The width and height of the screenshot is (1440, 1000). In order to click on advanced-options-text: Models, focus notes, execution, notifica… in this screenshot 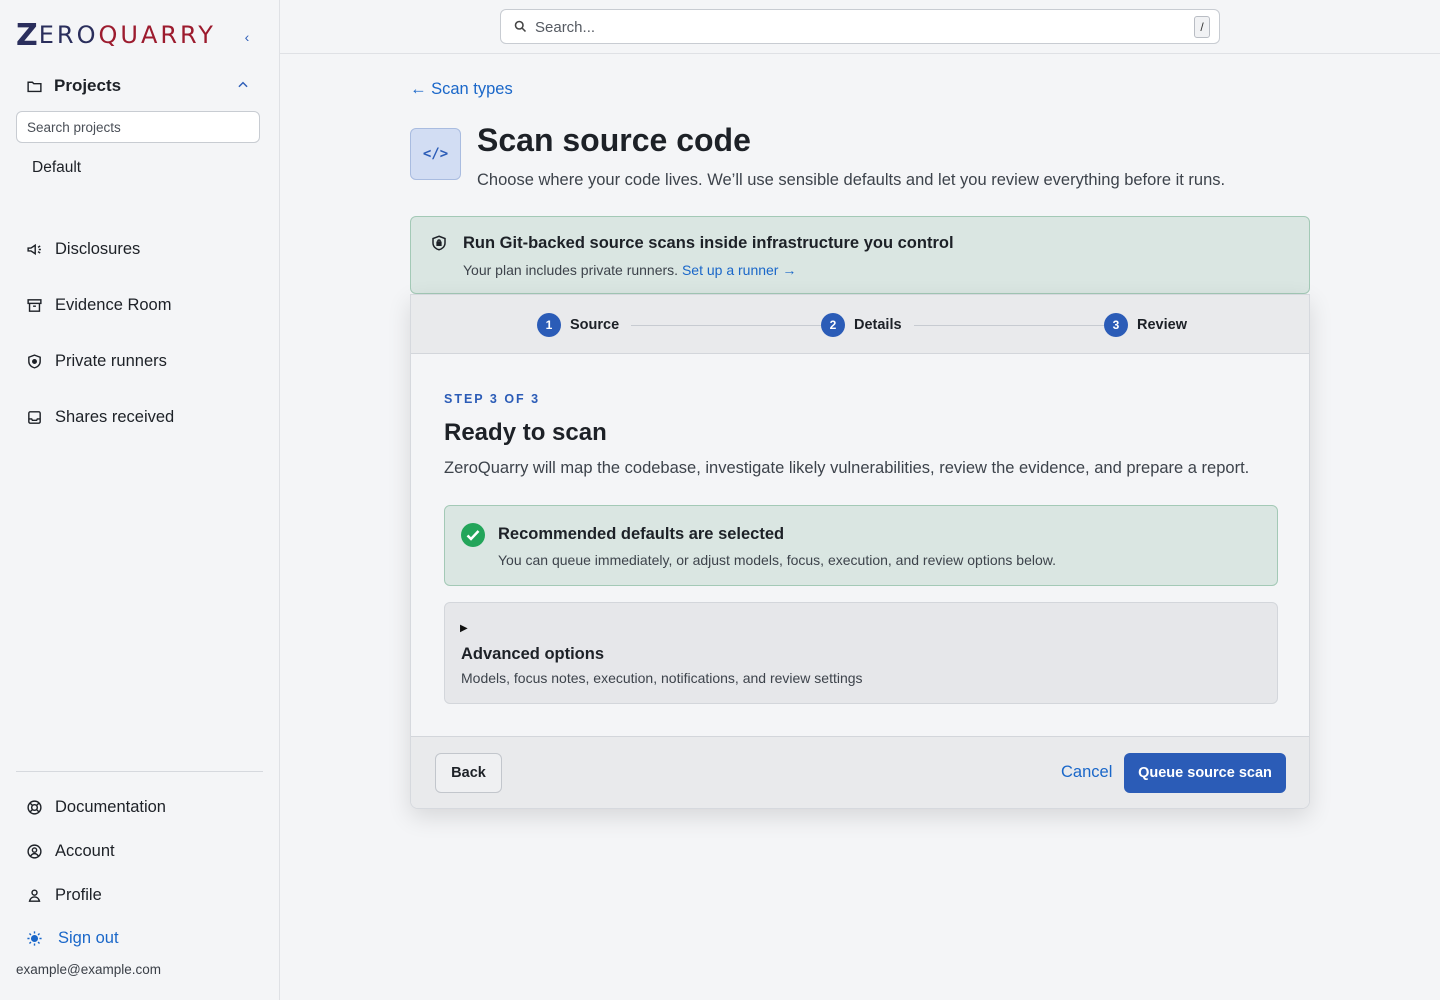, I will do `click(662, 678)`.